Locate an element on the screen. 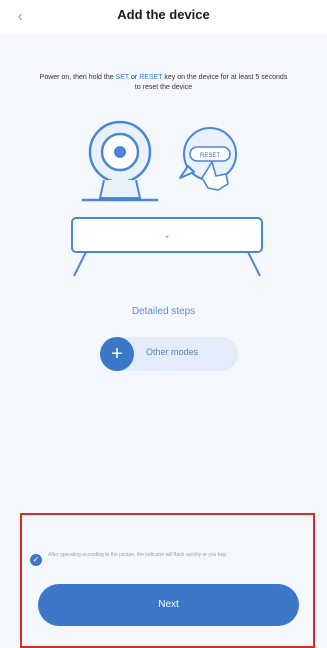 Image resolution: width=327 pixels, height=648 pixels. set-key-label: SET is located at coordinates (122, 77).